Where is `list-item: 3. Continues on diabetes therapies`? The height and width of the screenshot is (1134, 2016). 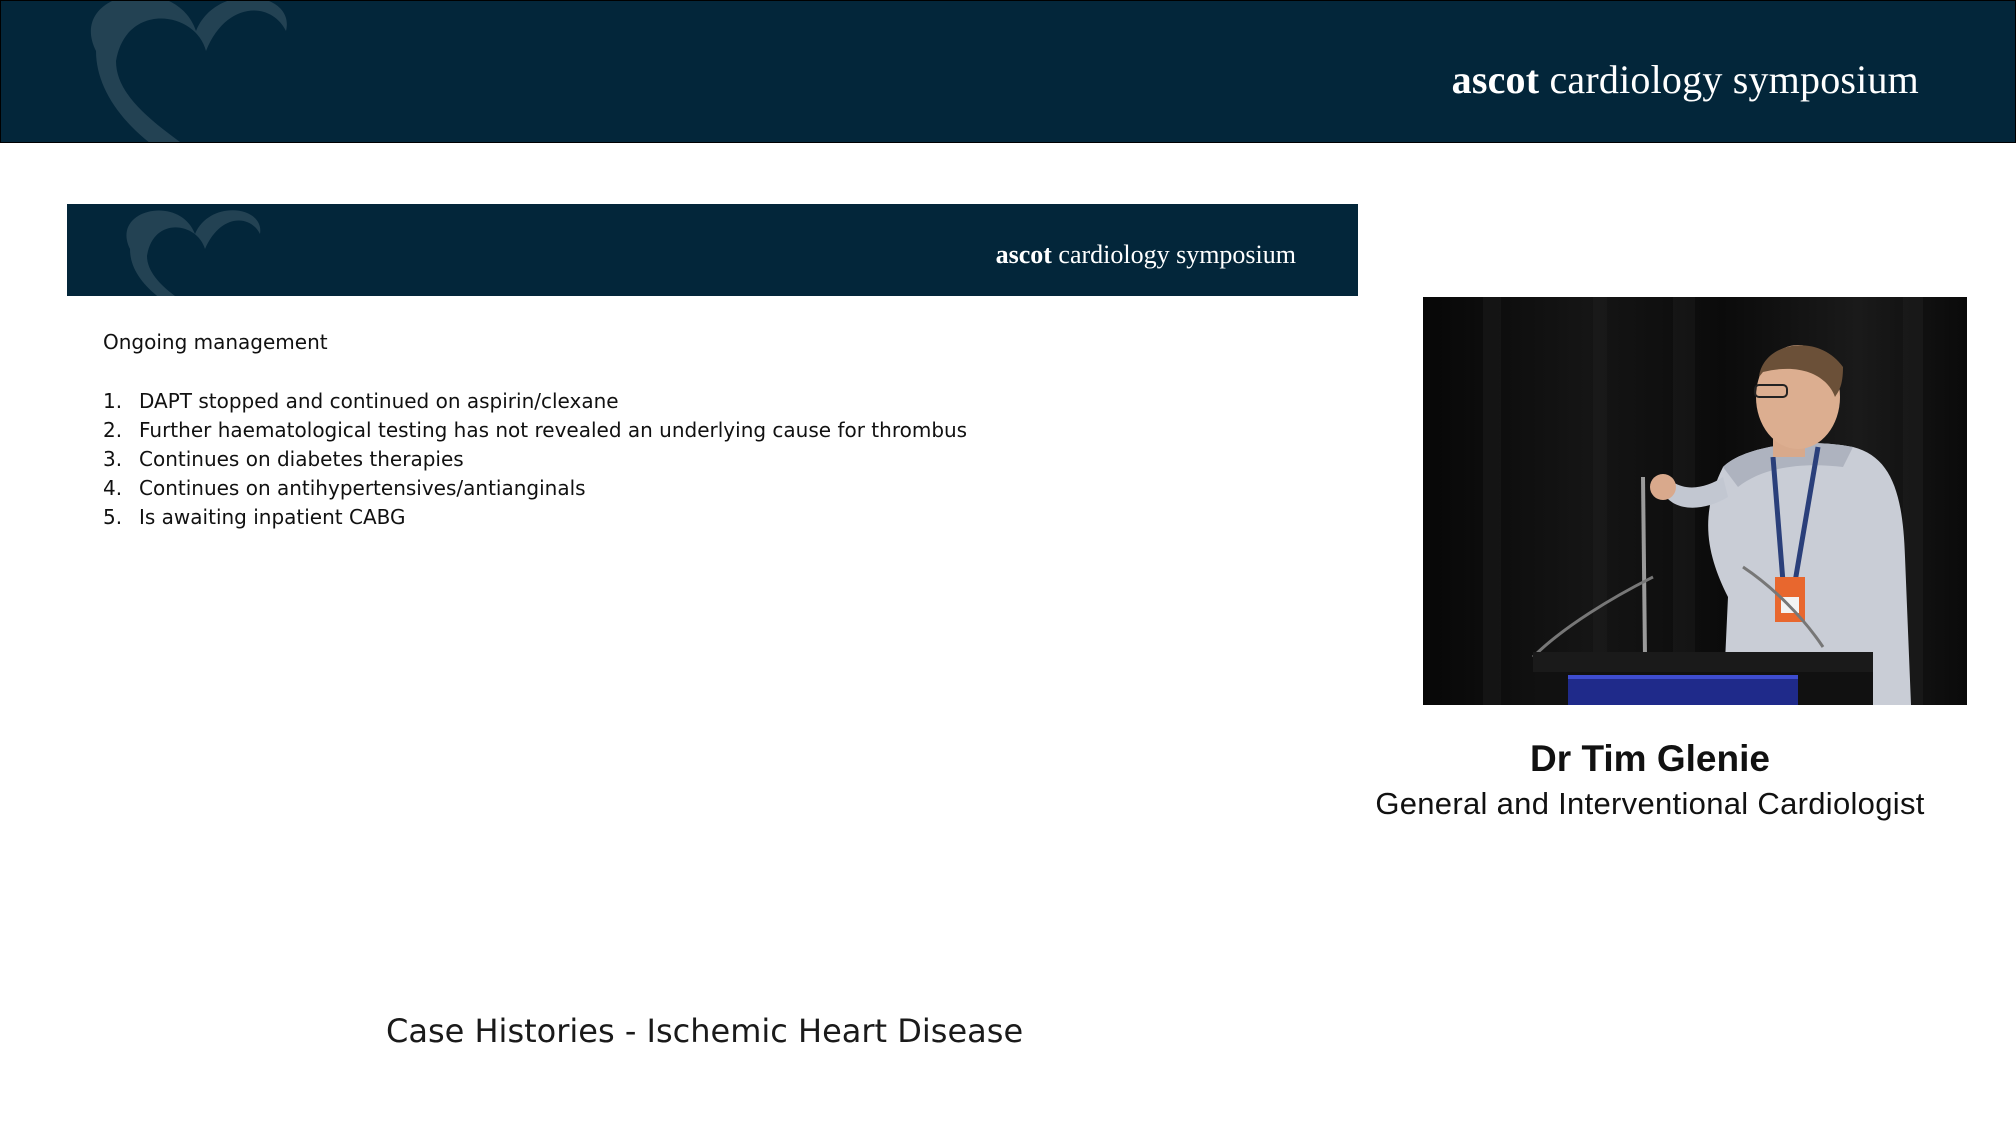 list-item: 3. Continues on diabetes therapies is located at coordinates (535, 459).